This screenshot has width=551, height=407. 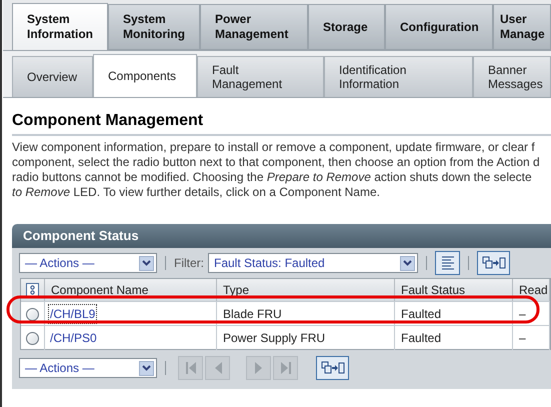 I want to click on description-text: to Remove LED. To view further details, click on a Component Name., so click(x=196, y=192).